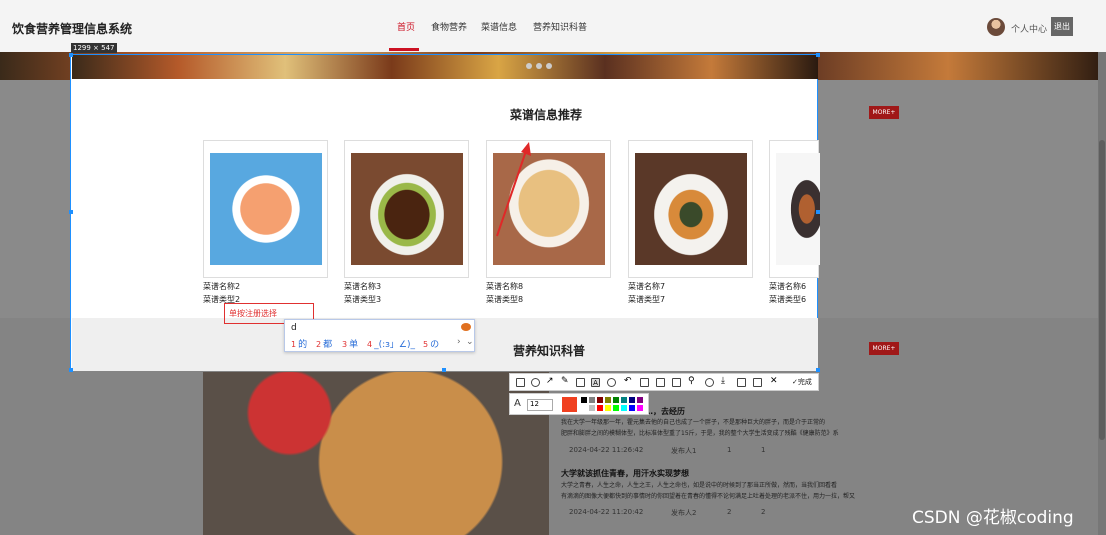  What do you see at coordinates (646, 286) in the screenshot?
I see `recipe-name: 菜谱名称7` at bounding box center [646, 286].